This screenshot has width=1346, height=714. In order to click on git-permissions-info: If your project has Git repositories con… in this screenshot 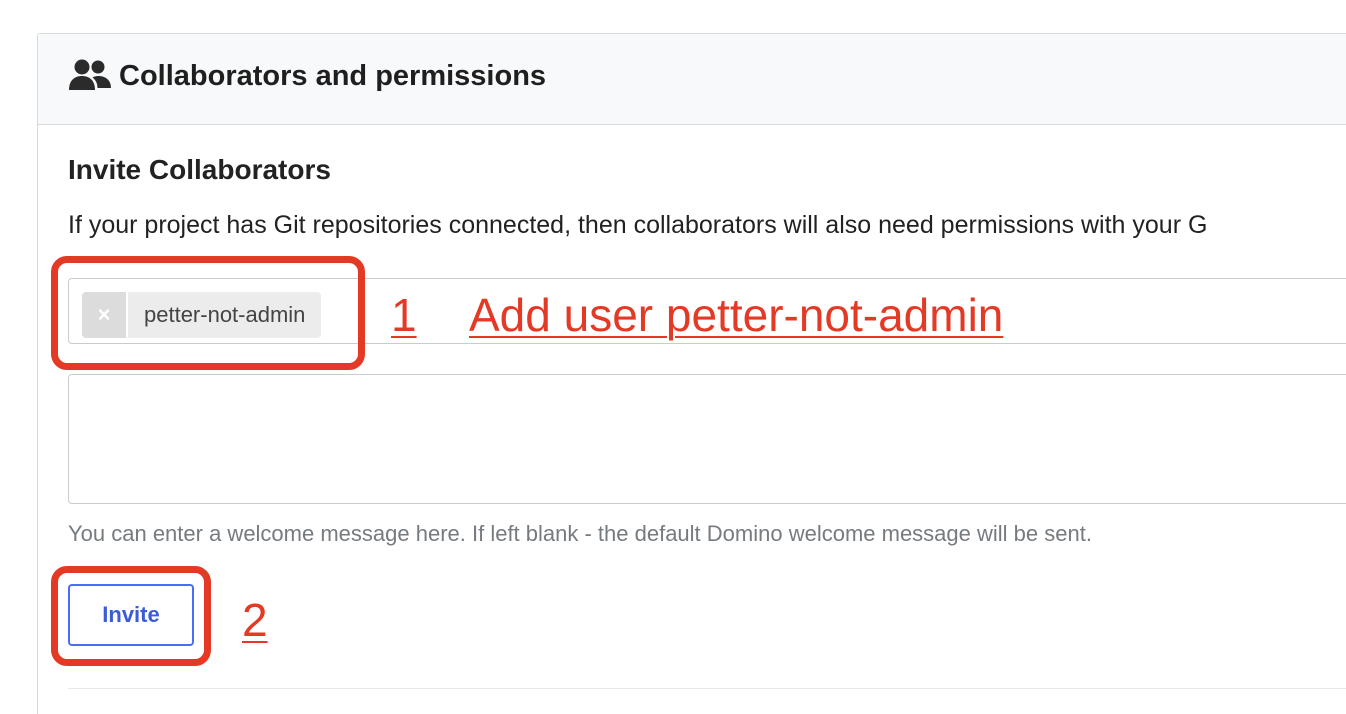, I will do `click(638, 225)`.